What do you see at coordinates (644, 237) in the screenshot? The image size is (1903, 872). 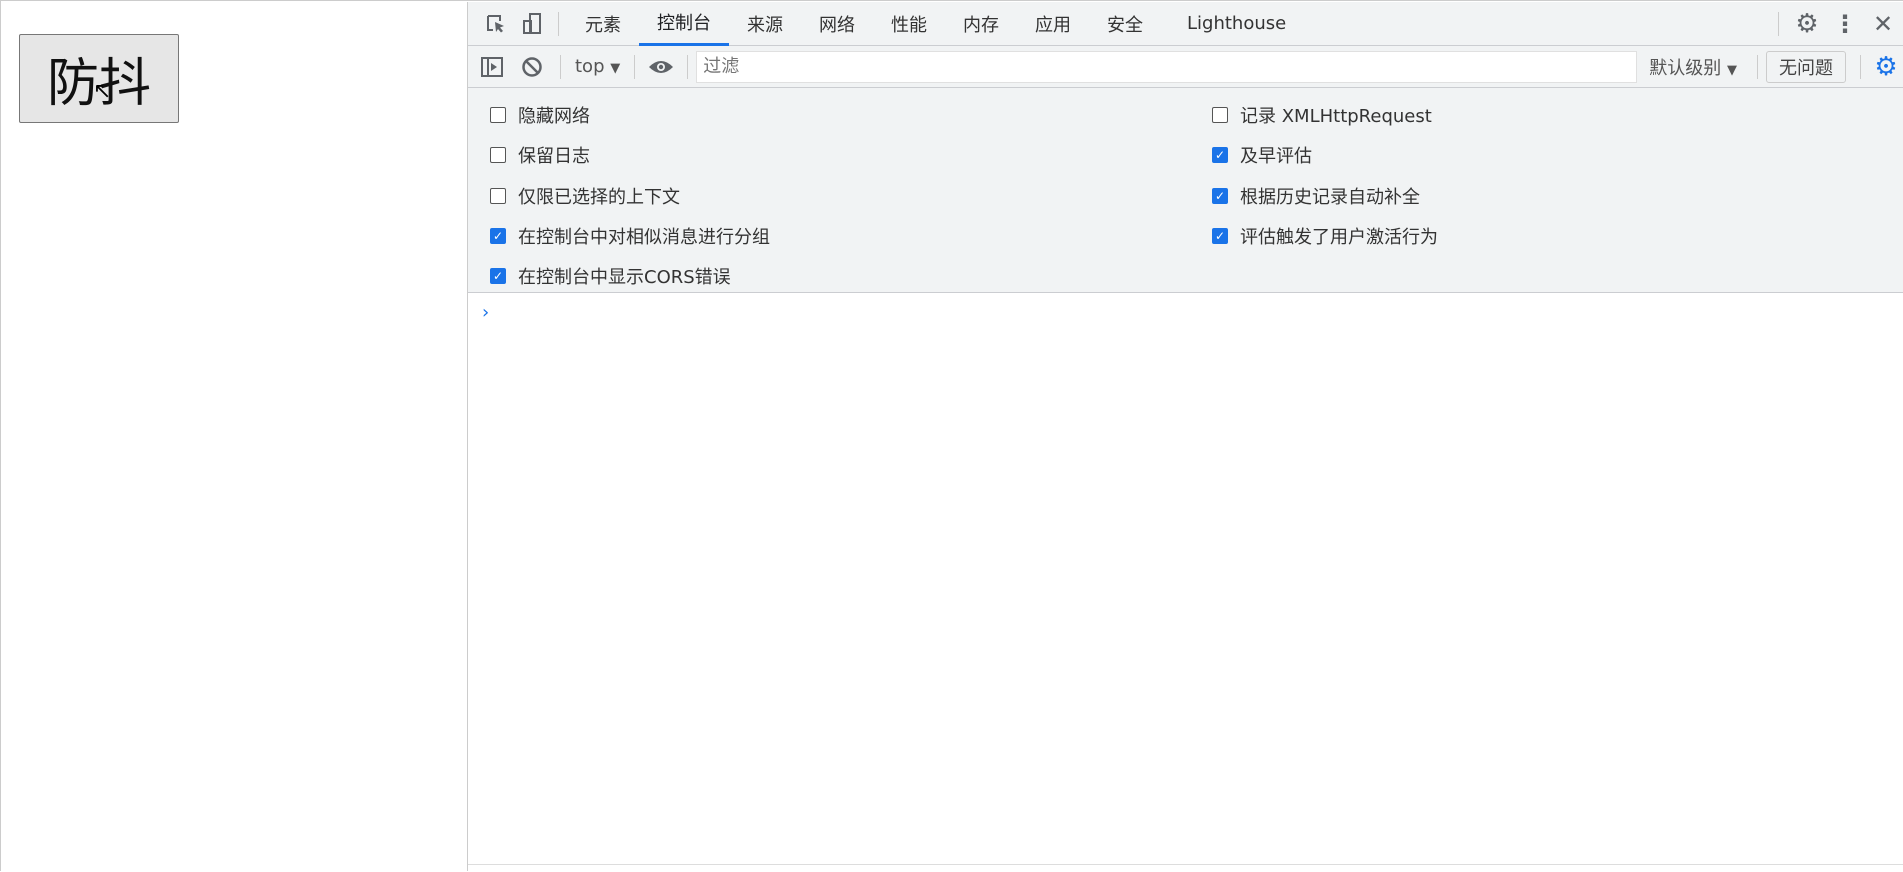 I see `setting-label: 在控制台中对相似消息进行分组` at bounding box center [644, 237].